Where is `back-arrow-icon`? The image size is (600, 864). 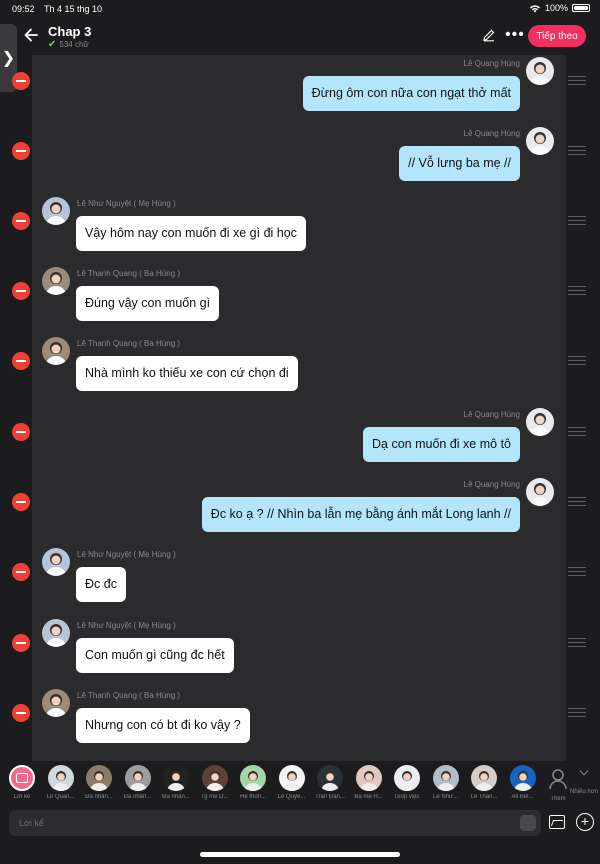 back-arrow-icon is located at coordinates (31, 35).